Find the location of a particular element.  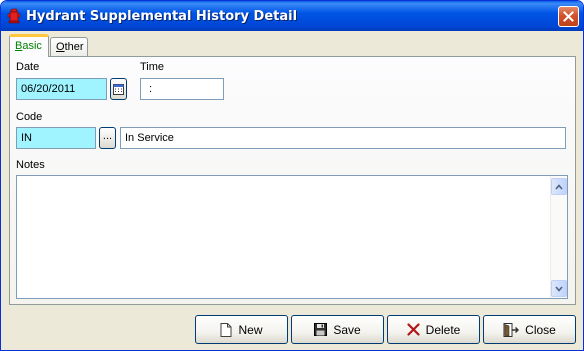

save-button: Save is located at coordinates (337, 329).